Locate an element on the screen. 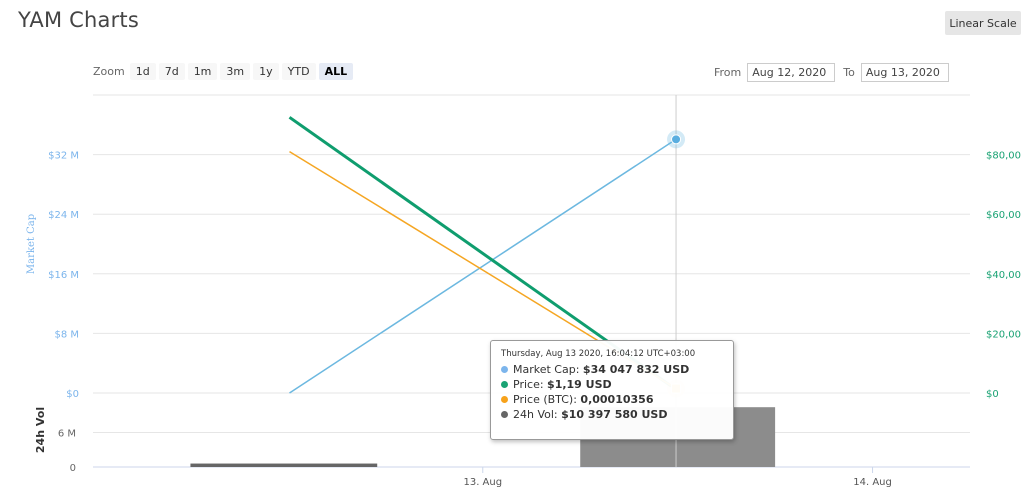 Image resolution: width=1024 pixels, height=503 pixels. market-cap-tick-label: $0 is located at coordinates (72, 394).